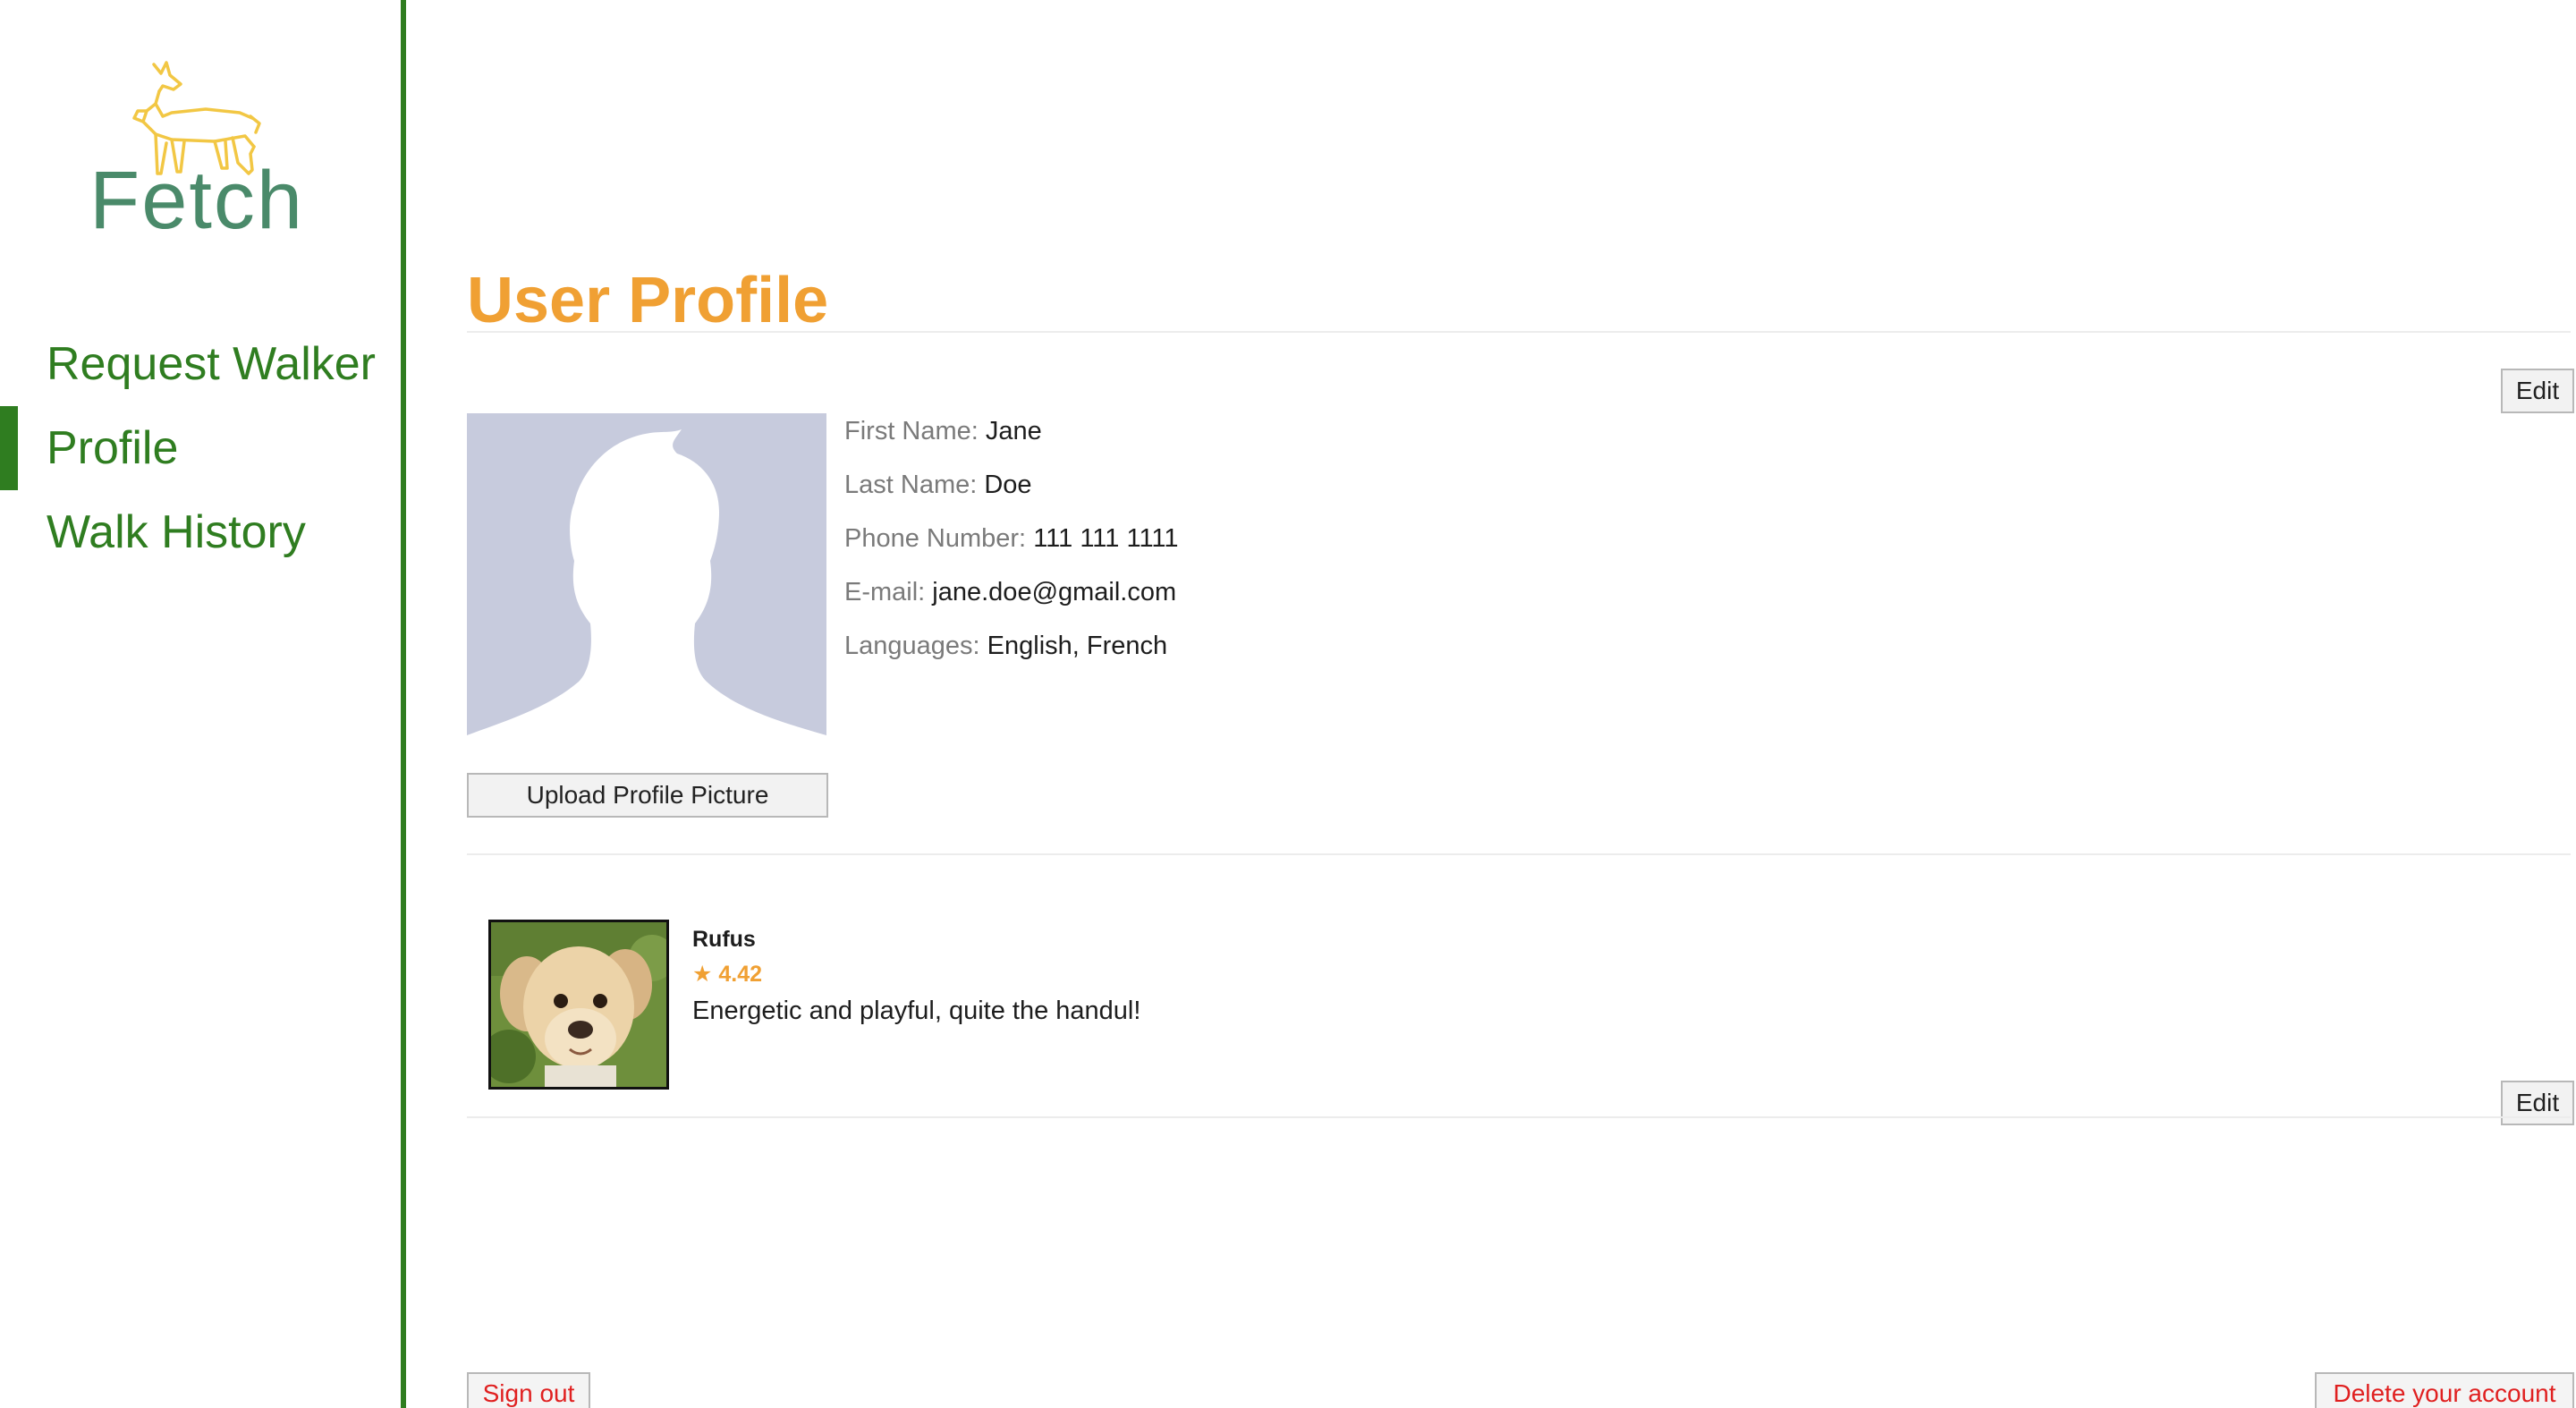  What do you see at coordinates (200, 532) in the screenshot?
I see `nav-item-walk-history: Walk History` at bounding box center [200, 532].